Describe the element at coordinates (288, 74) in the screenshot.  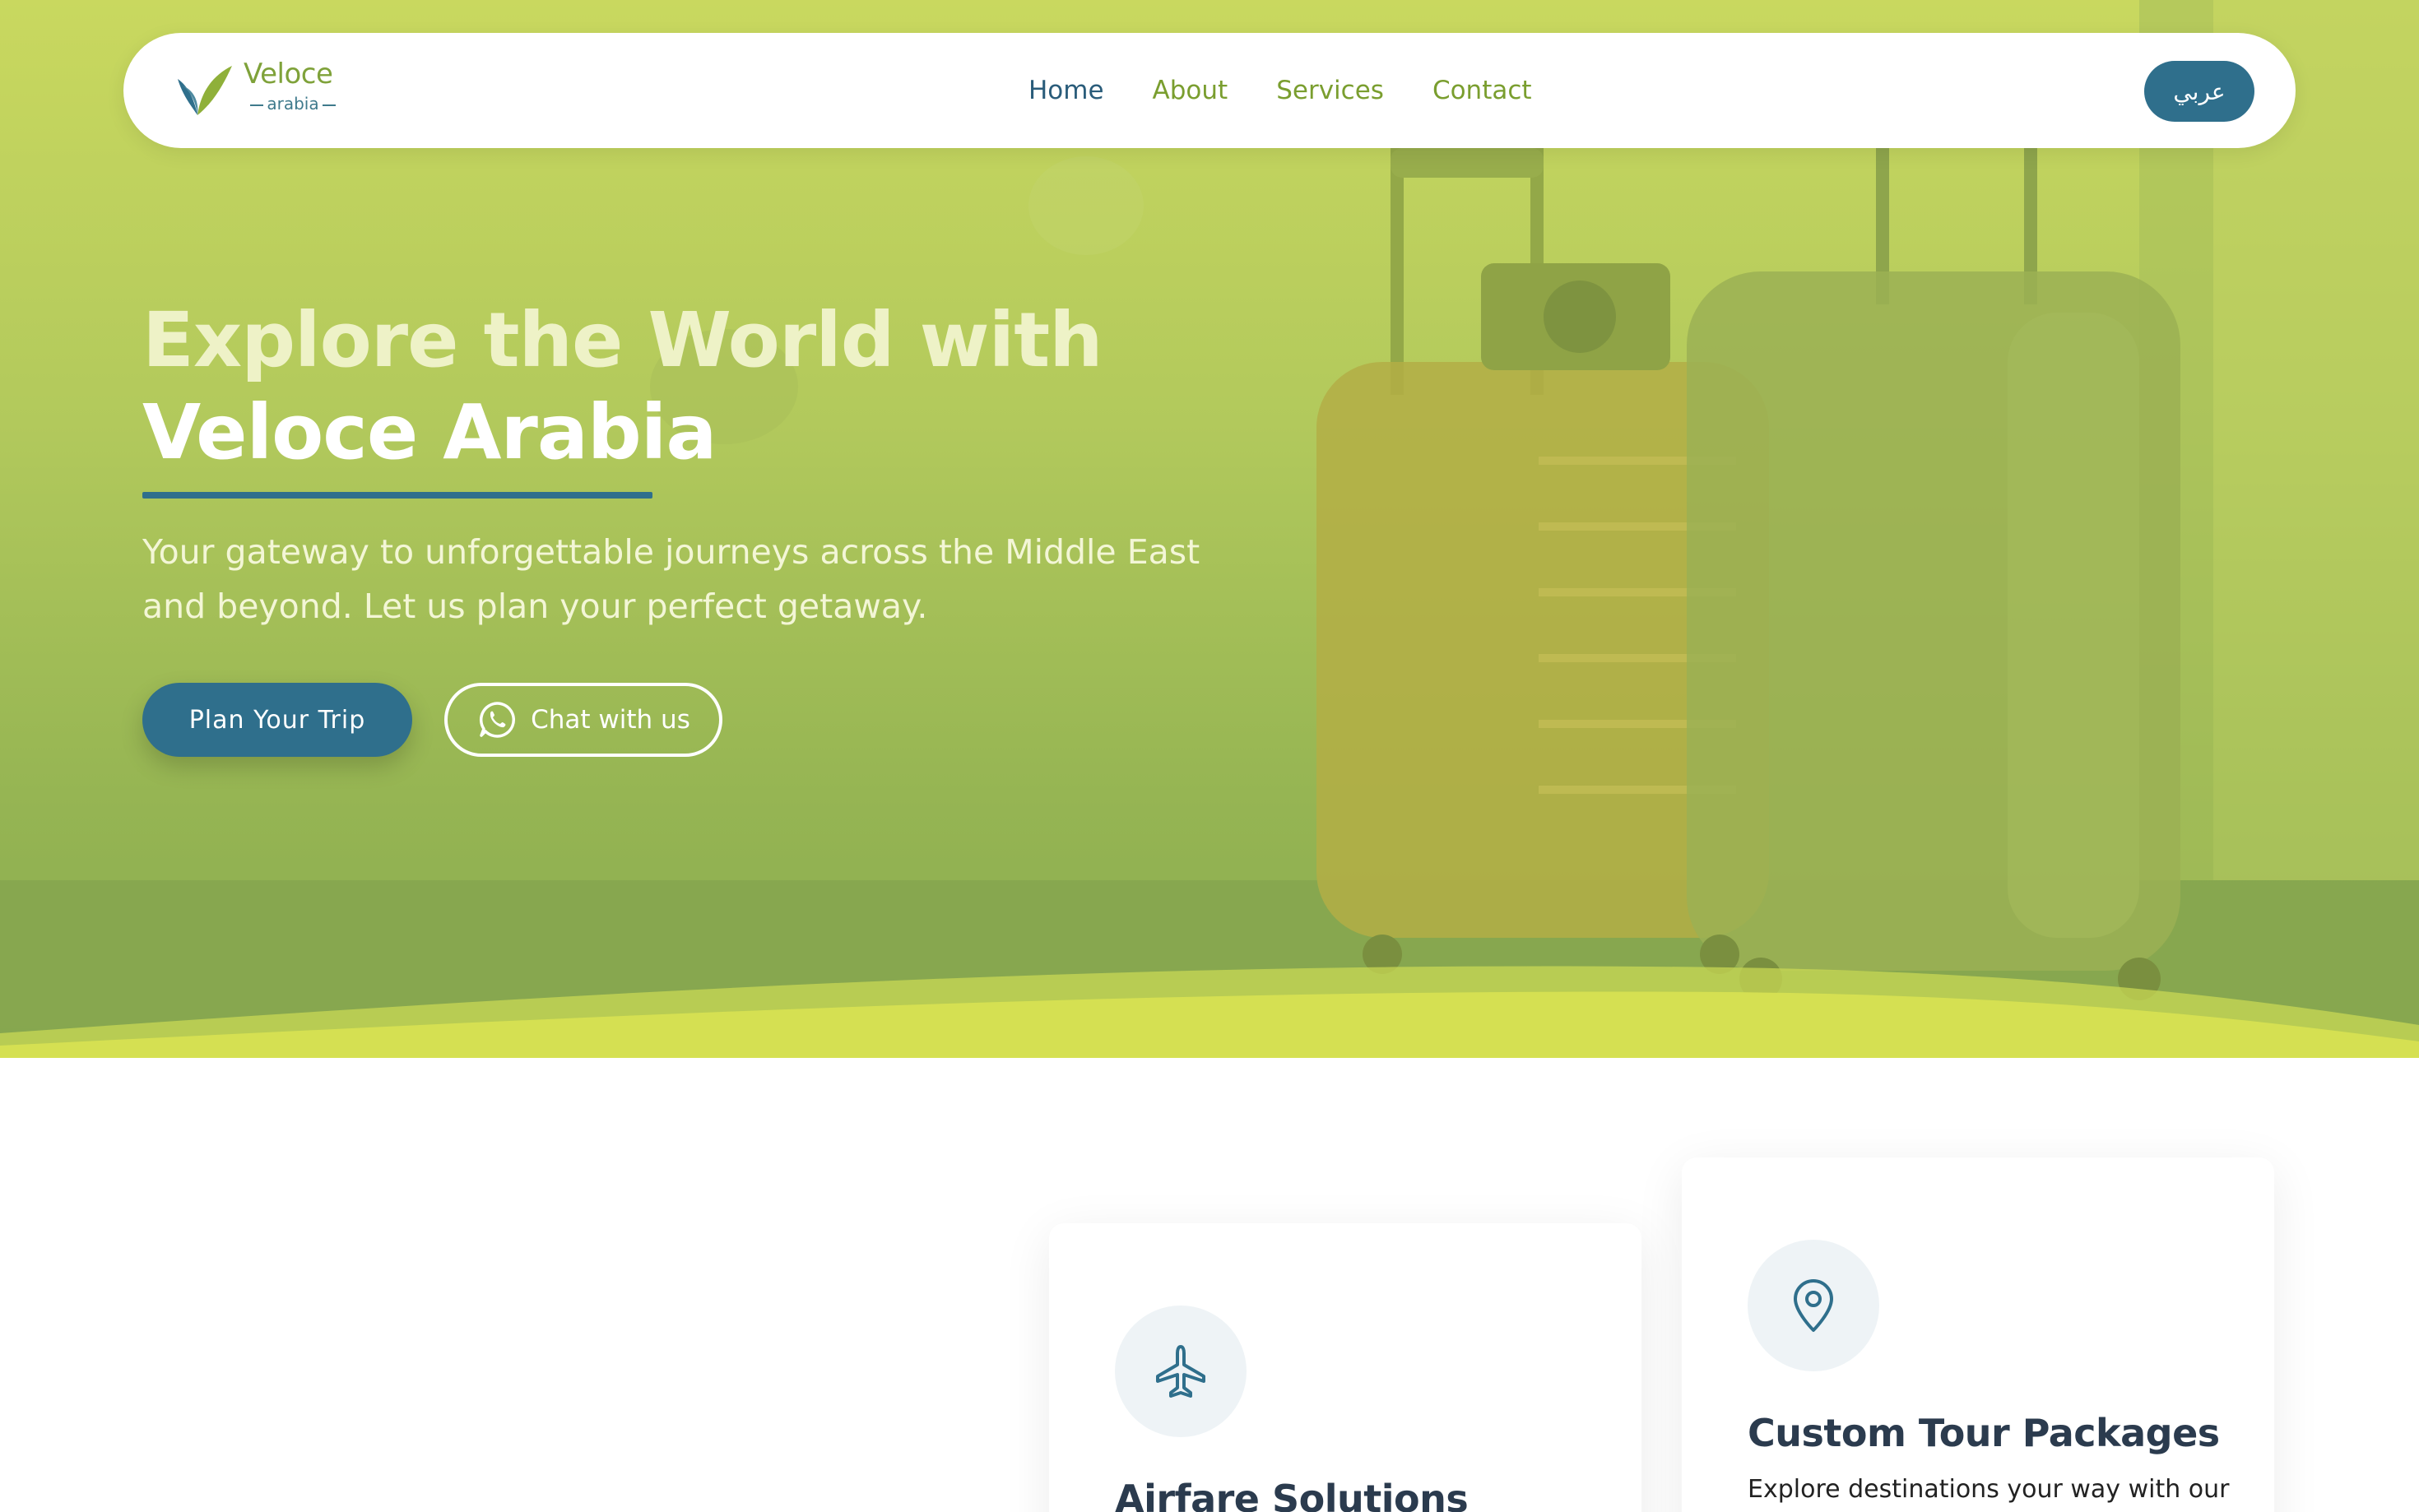
I see `logo-name: Veloce` at that location.